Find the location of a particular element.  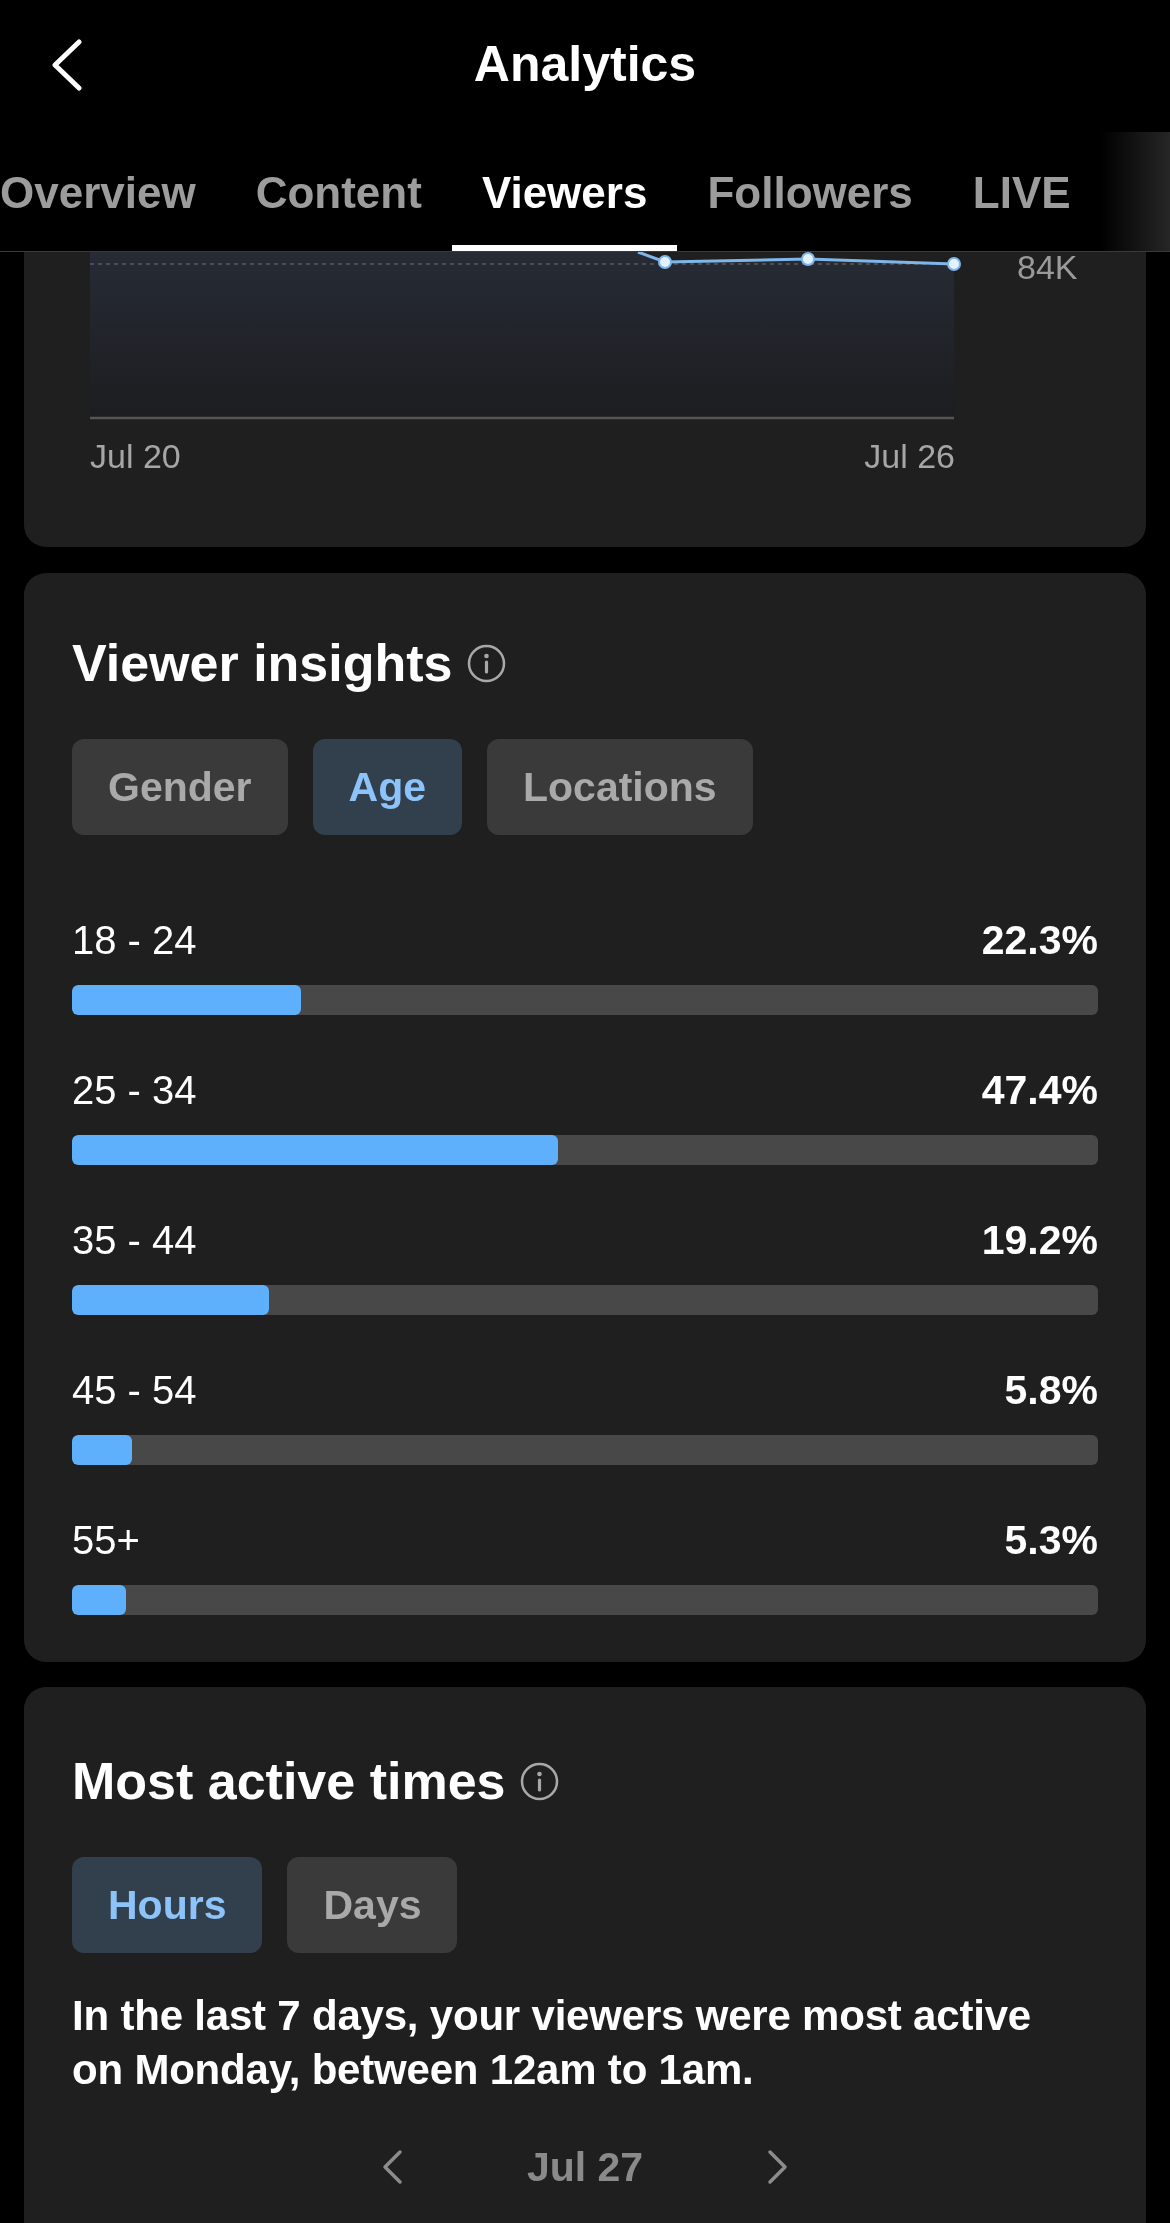

back-button is located at coordinates (66, 65).